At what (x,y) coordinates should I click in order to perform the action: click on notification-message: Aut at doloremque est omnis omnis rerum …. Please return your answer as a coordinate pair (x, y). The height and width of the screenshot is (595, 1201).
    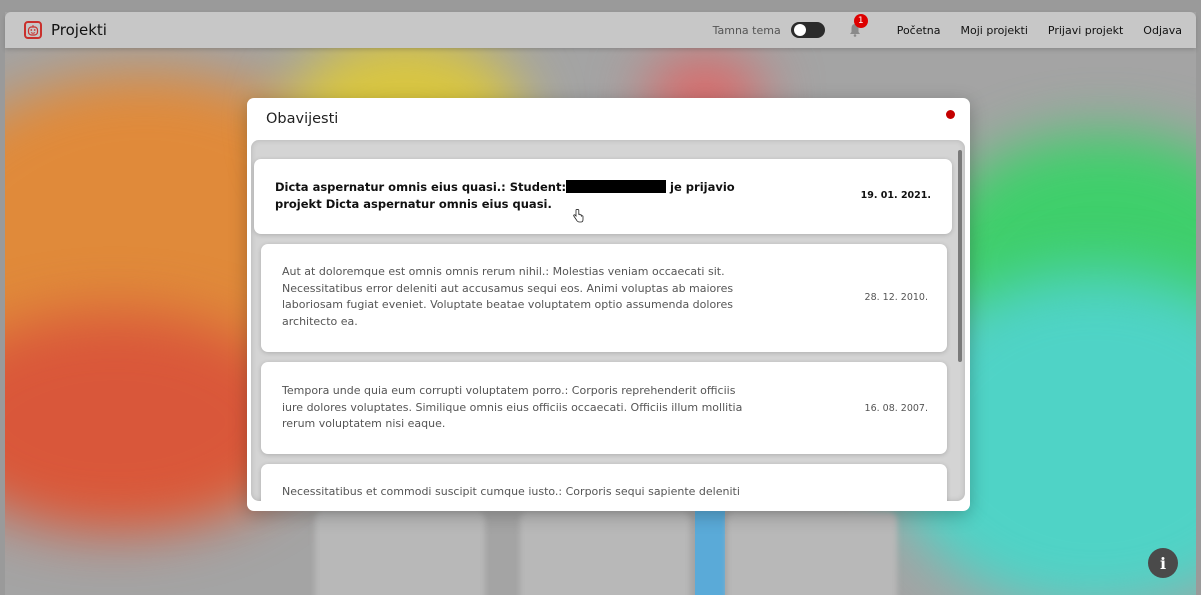
    Looking at the image, I should click on (508, 296).